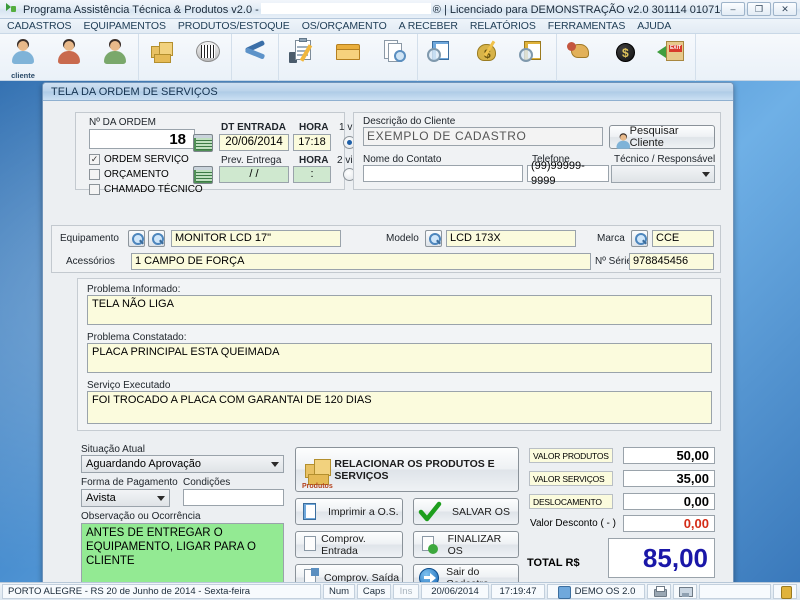 This screenshot has width=800, height=600. What do you see at coordinates (363, 511) in the screenshot?
I see `imprimir-os-label: Imprimir a O.S.` at bounding box center [363, 511].